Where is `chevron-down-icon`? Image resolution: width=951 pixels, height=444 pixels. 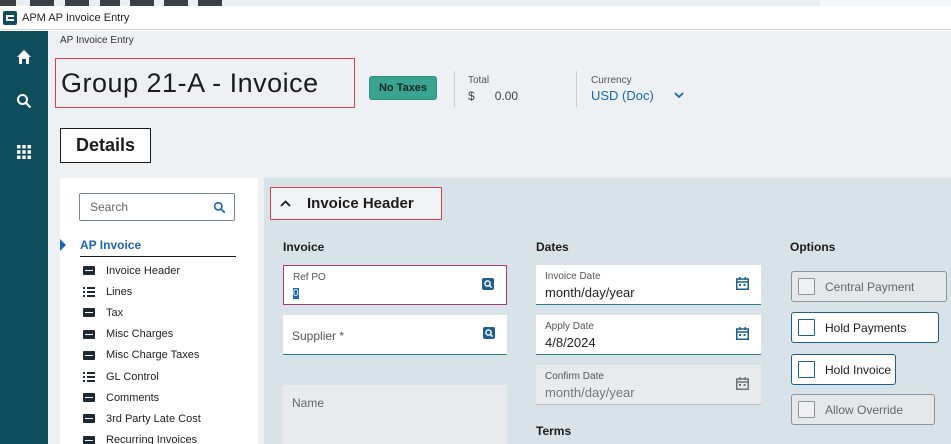 chevron-down-icon is located at coordinates (679, 95).